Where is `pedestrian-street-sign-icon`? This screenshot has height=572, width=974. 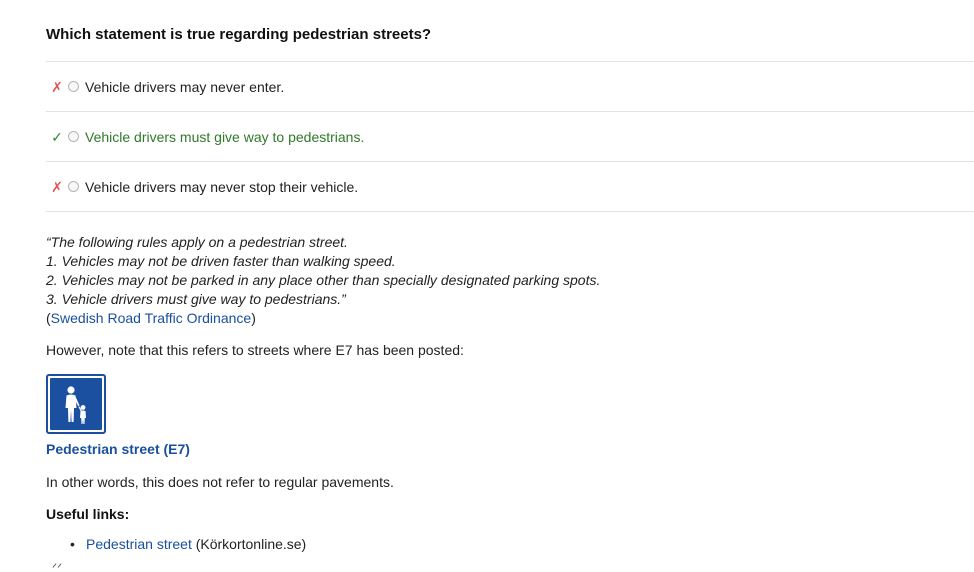
pedestrian-street-sign-icon is located at coordinates (76, 404).